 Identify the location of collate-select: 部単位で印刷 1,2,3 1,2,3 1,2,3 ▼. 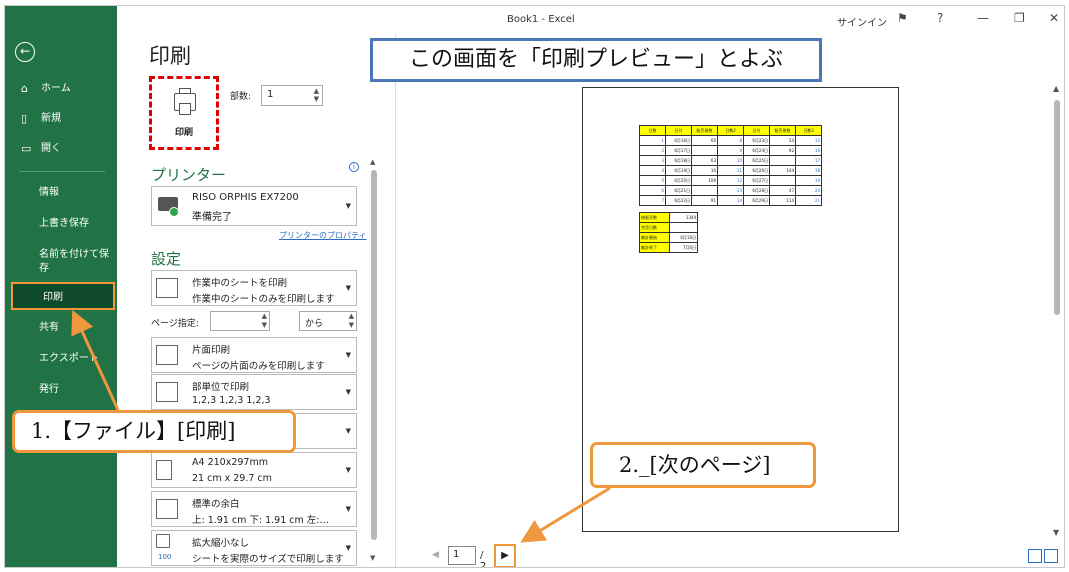
(254, 392).